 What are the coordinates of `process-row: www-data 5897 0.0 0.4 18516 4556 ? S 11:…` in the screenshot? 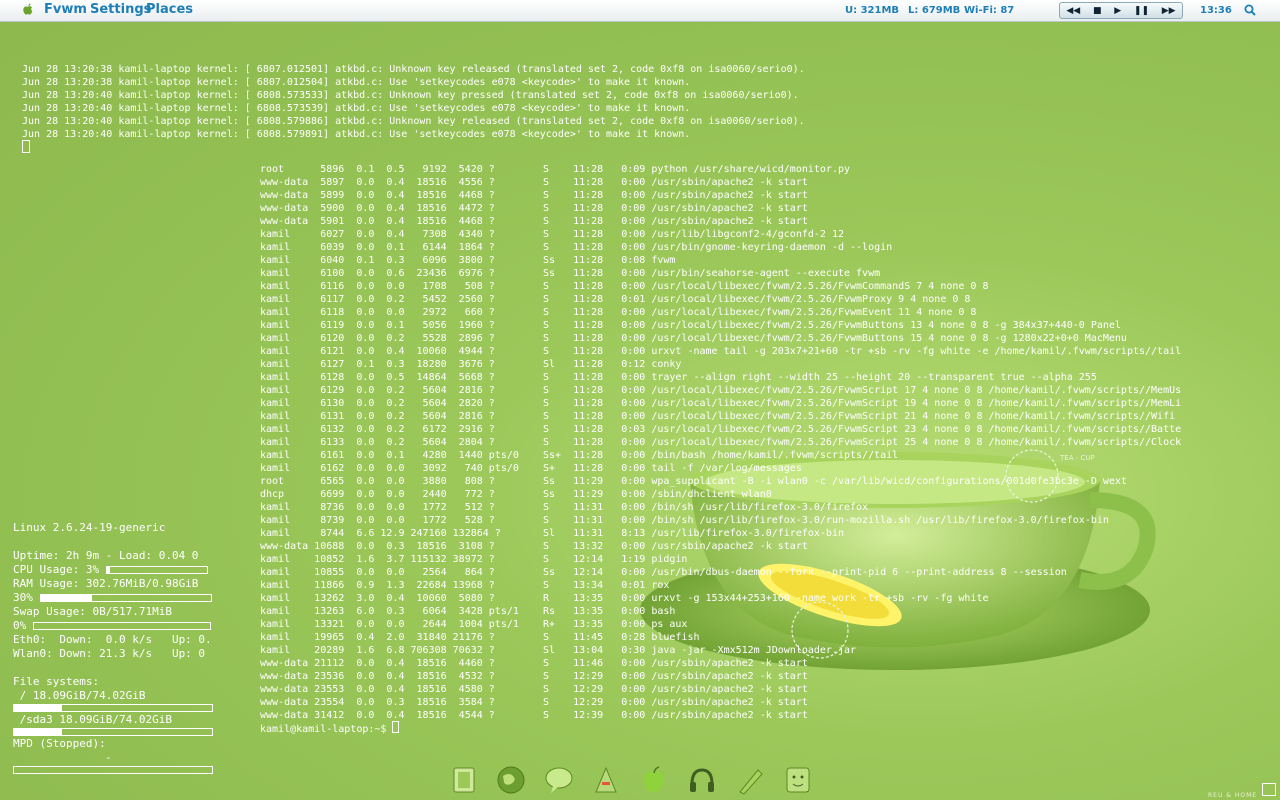 It's located at (534, 182).